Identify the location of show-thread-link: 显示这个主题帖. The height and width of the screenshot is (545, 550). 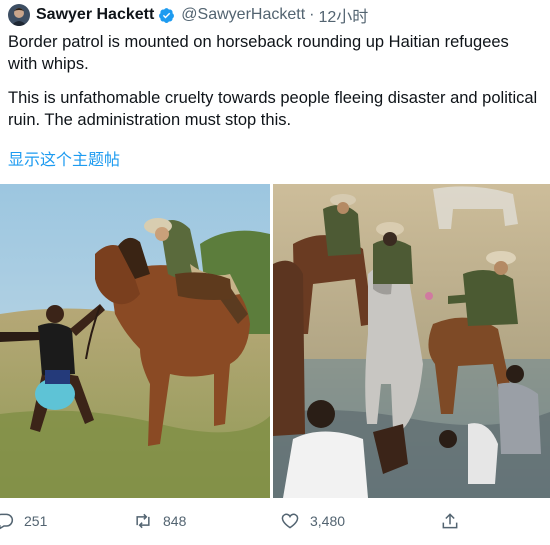
(64, 158).